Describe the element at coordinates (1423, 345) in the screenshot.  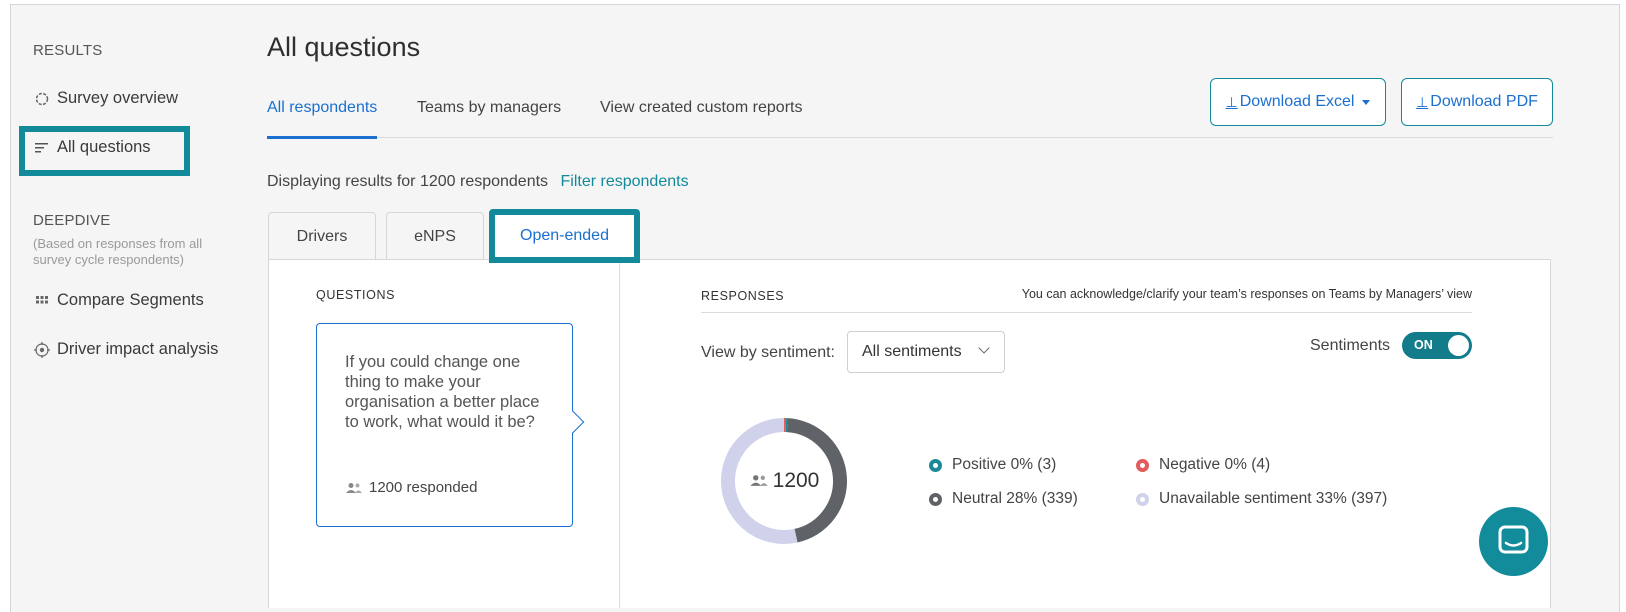
I see `toggle-state: ON` at that location.